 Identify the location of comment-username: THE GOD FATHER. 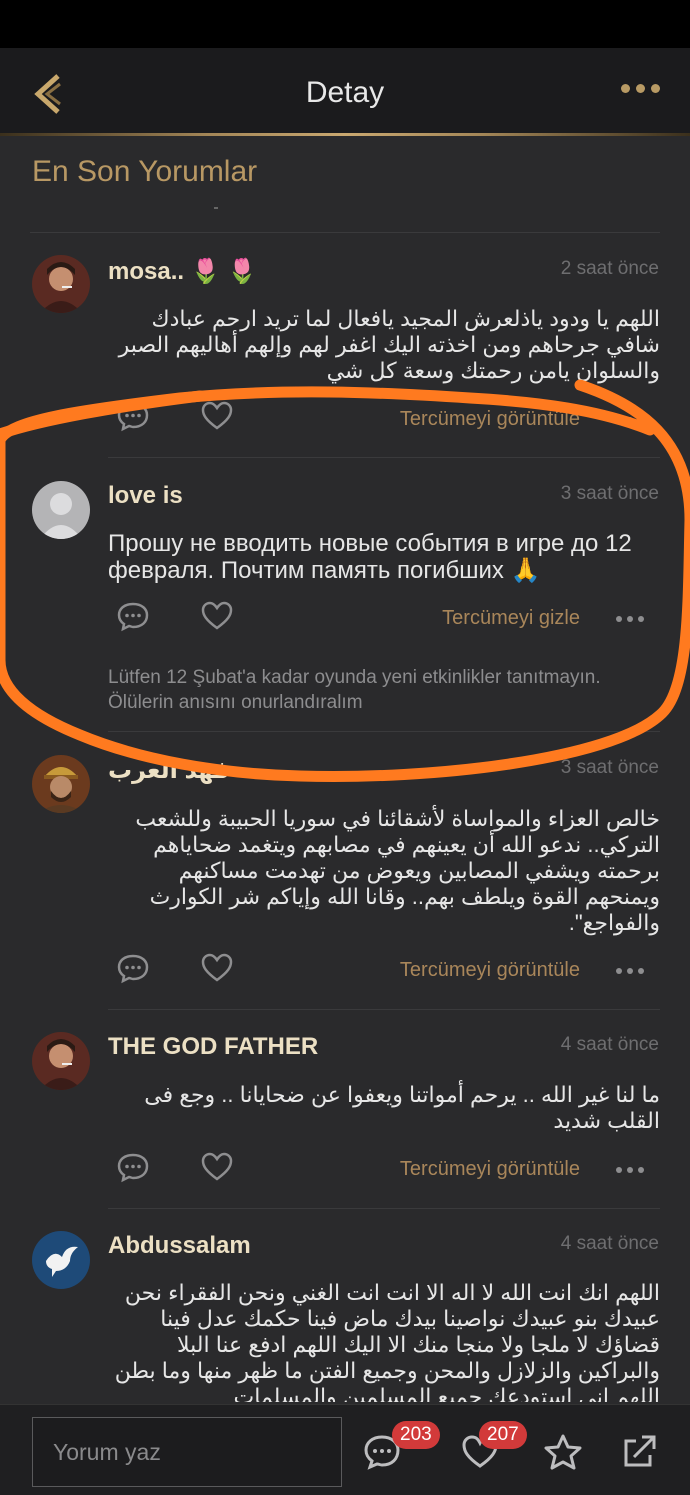
(213, 1047).